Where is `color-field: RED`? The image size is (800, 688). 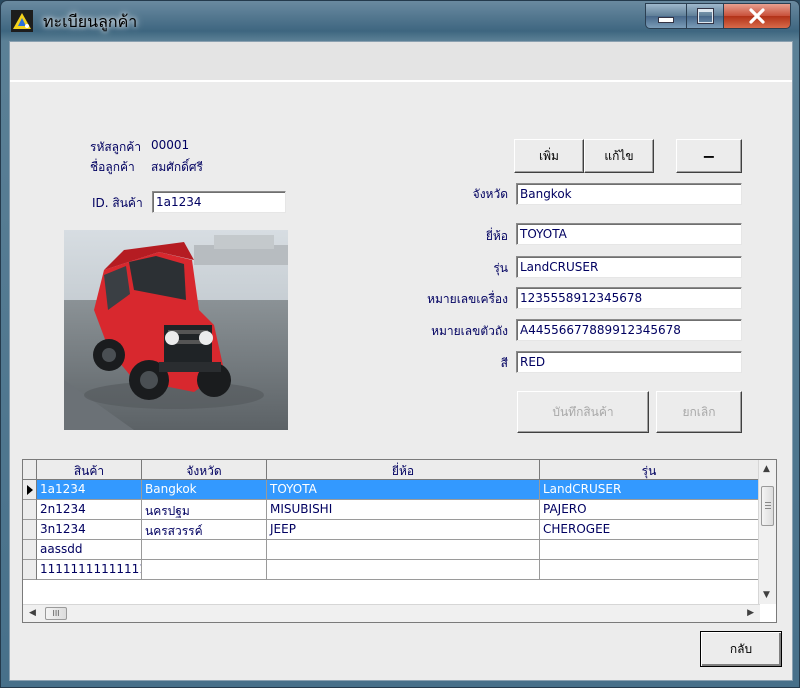
color-field: RED is located at coordinates (629, 362).